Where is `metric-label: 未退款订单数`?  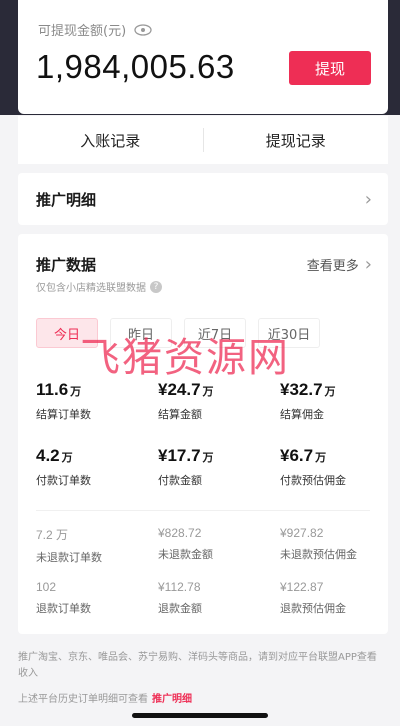 metric-label: 未退款订单数 is located at coordinates (69, 557).